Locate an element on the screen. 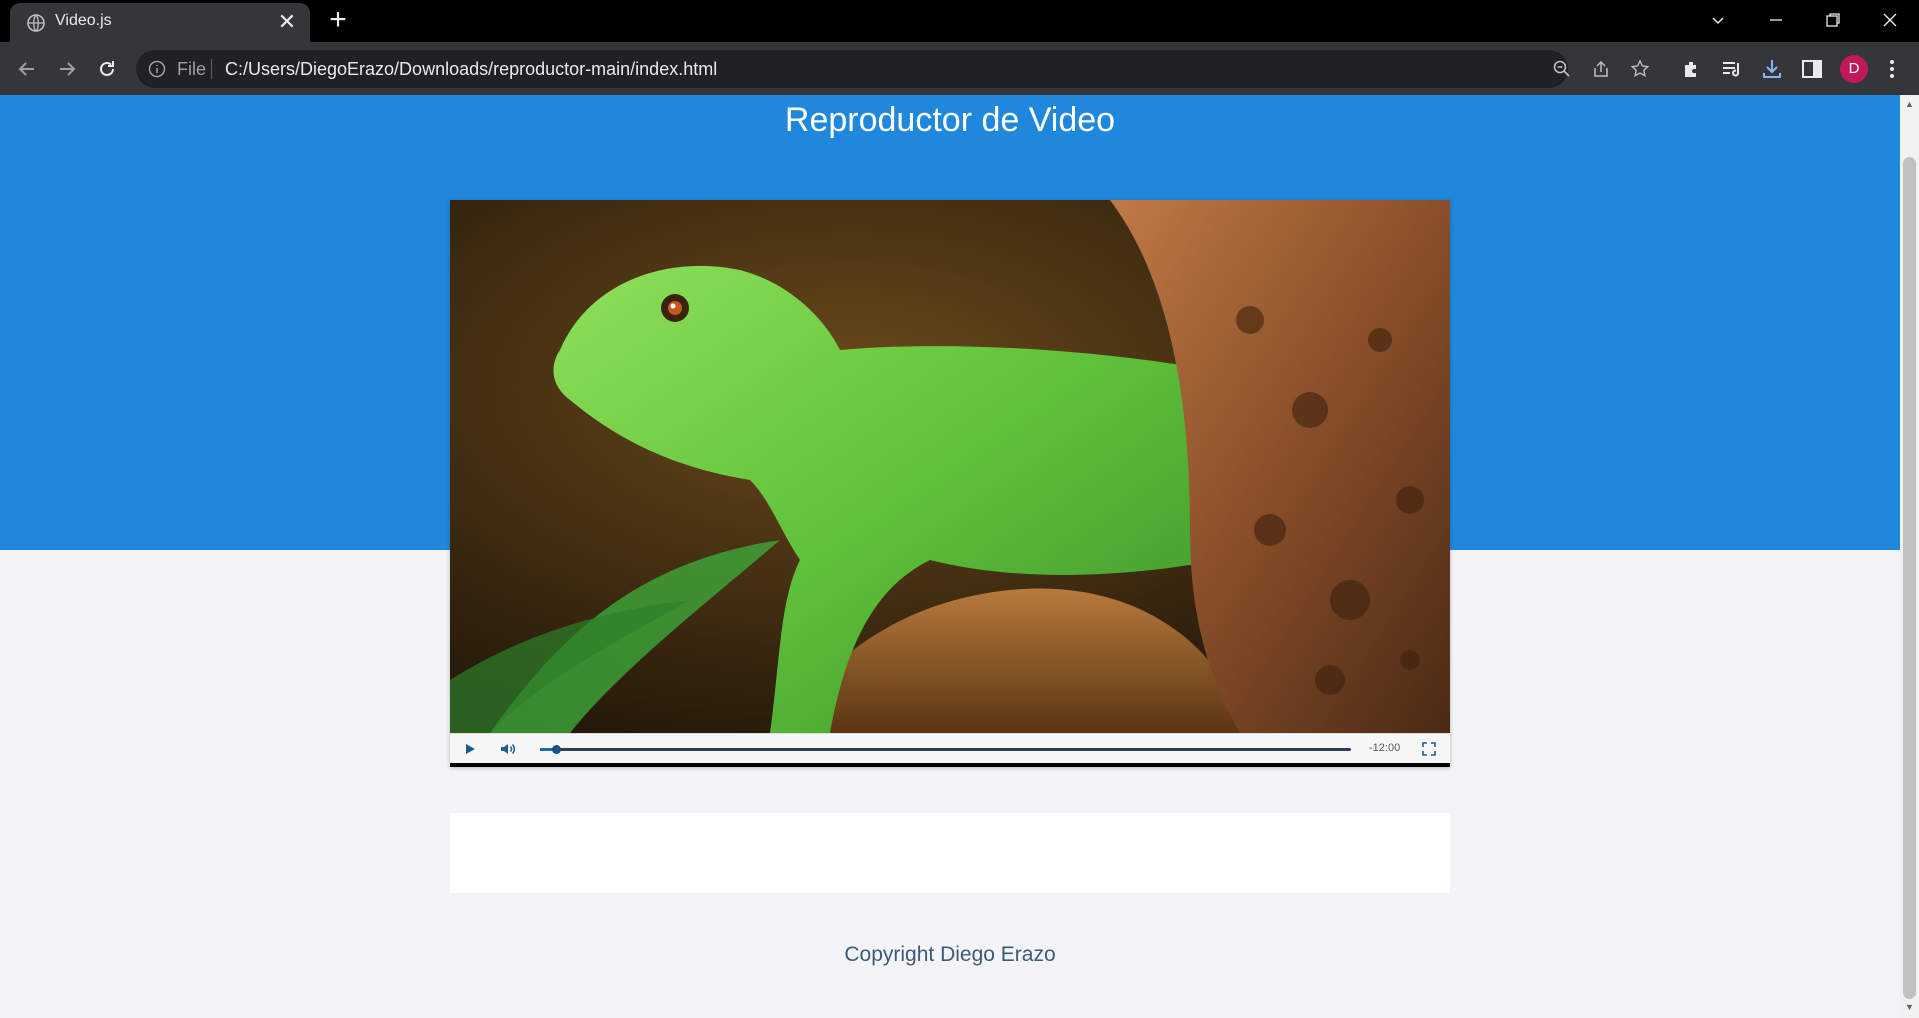 The width and height of the screenshot is (1919, 1018). tab-search-dropdown-icon is located at coordinates (1718, 20).